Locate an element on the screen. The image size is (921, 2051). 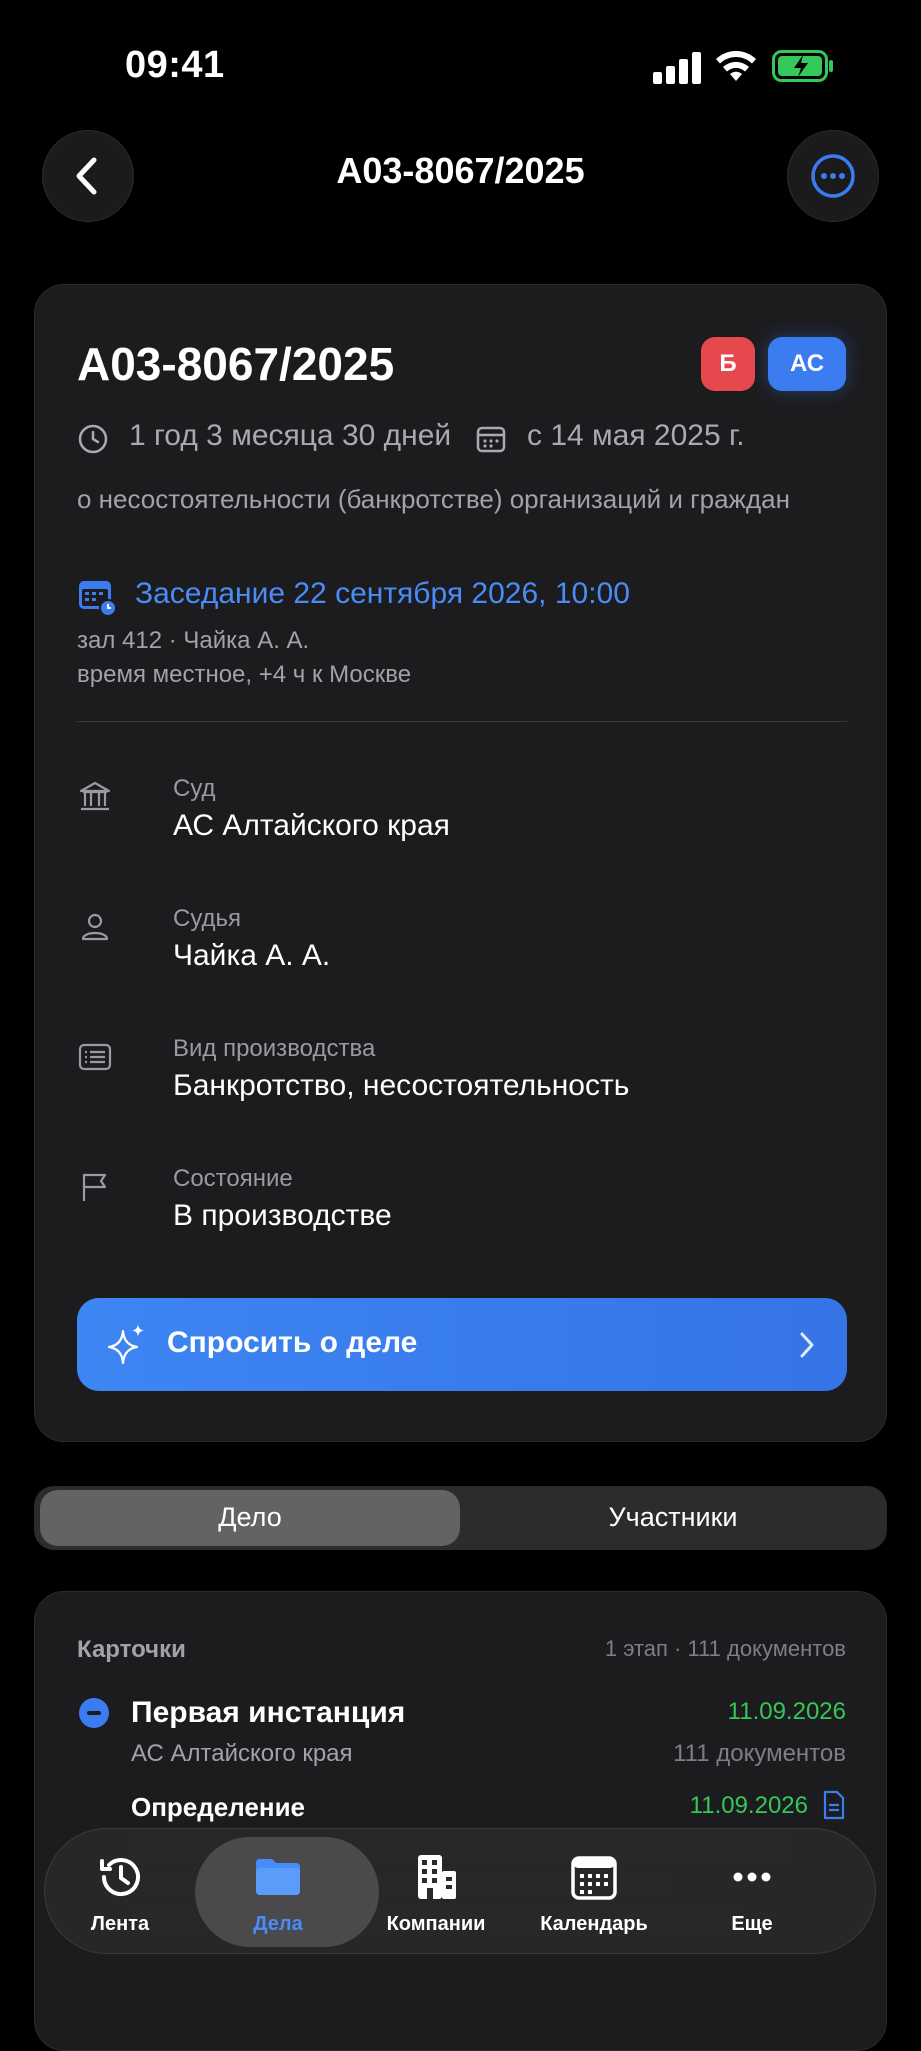
page-title: А03-8067/2025 is located at coordinates (460, 170).